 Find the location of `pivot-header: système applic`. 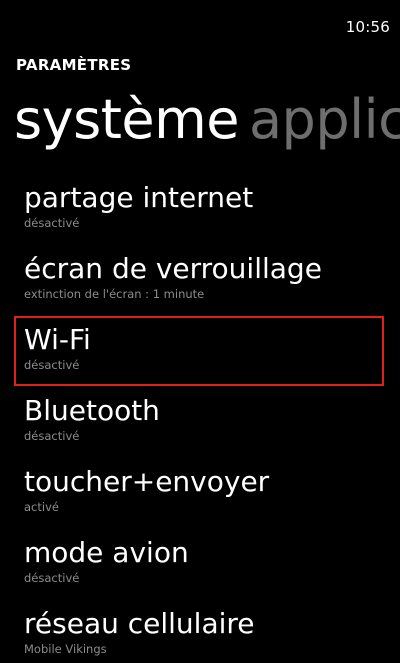

pivot-header: système applic is located at coordinates (207, 120).